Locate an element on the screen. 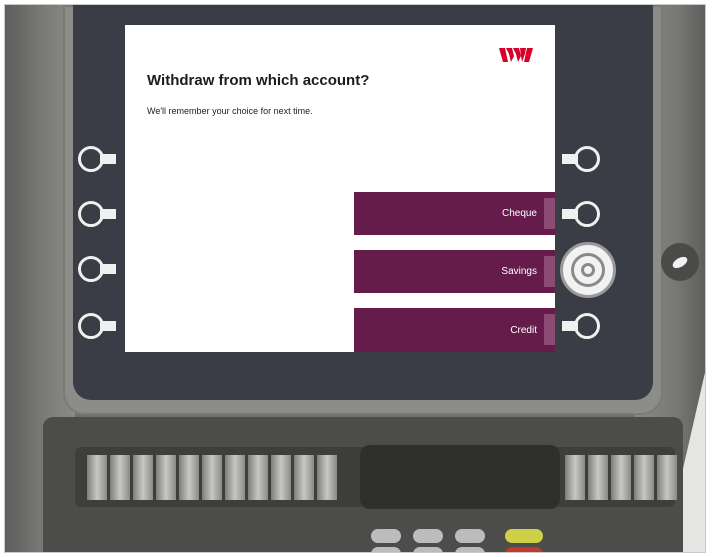  credit-button: Credit is located at coordinates (454, 330).